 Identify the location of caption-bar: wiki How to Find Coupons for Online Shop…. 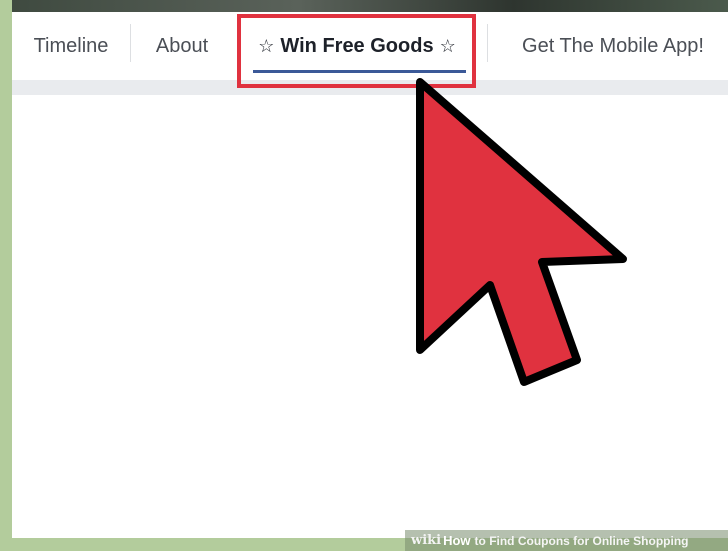
(566, 540).